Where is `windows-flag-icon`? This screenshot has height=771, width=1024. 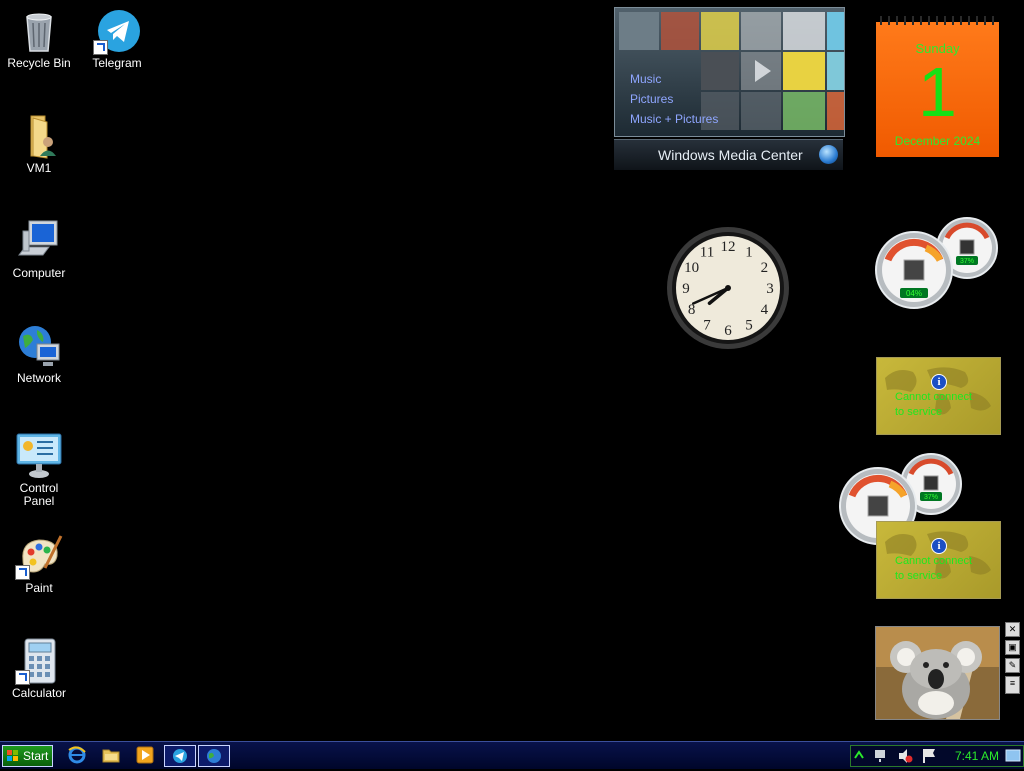 windows-flag-icon is located at coordinates (12, 755).